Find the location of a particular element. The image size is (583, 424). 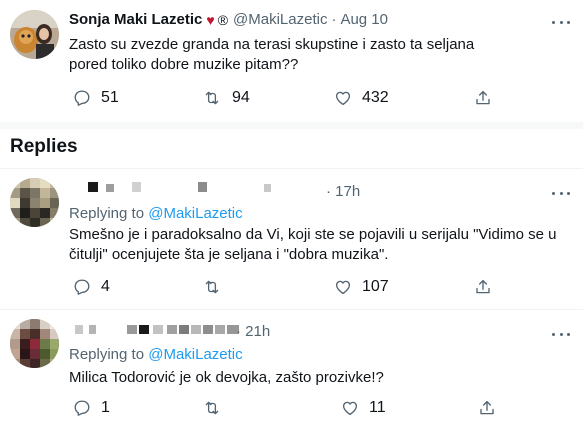

like-button: 107 is located at coordinates (361, 287).